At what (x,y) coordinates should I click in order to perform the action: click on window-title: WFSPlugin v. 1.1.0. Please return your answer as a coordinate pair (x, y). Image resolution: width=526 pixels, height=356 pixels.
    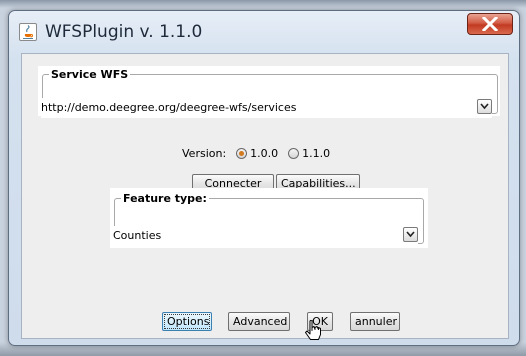
    Looking at the image, I should click on (124, 32).